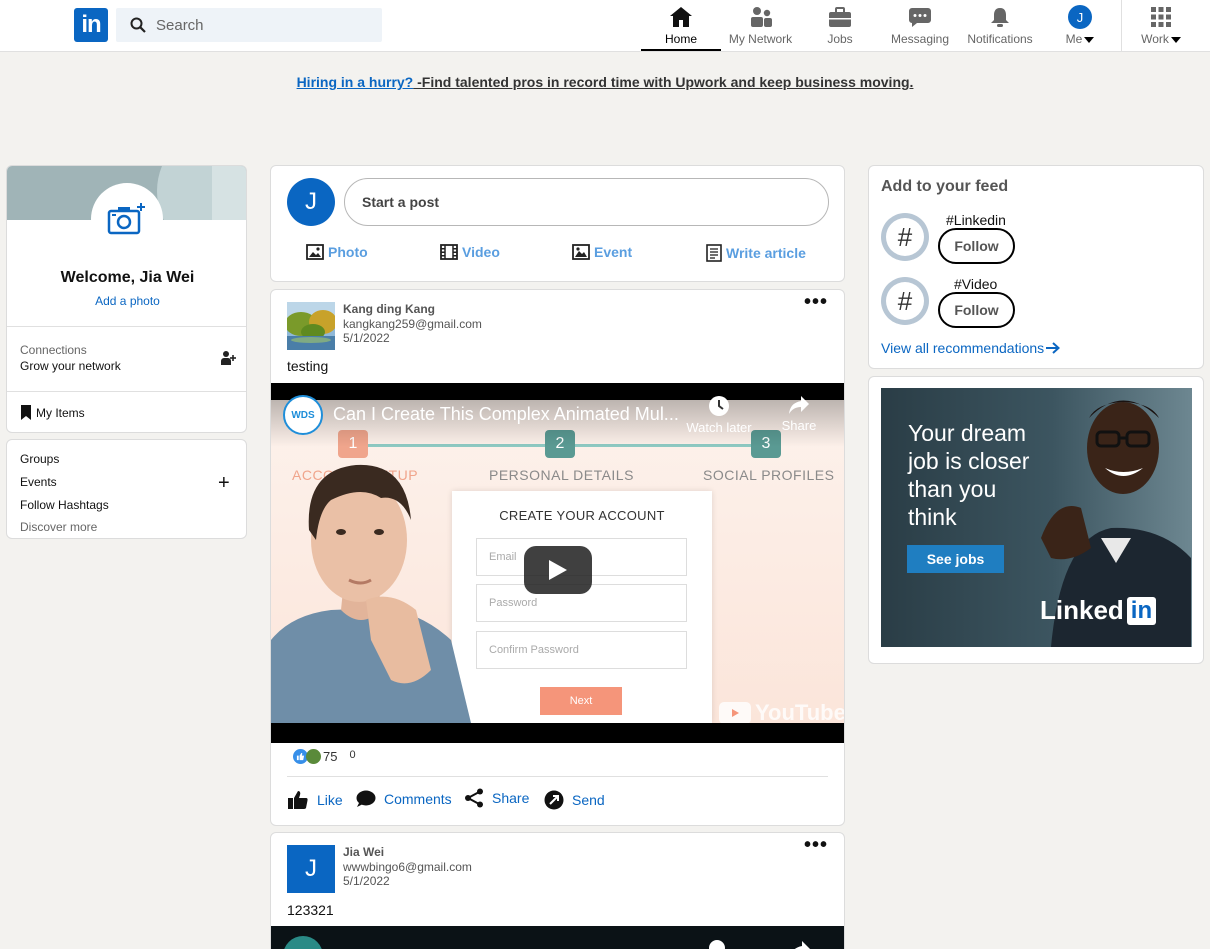  Describe the element at coordinates (352, 755) in the screenshot. I see `comment-count: 0` at that location.